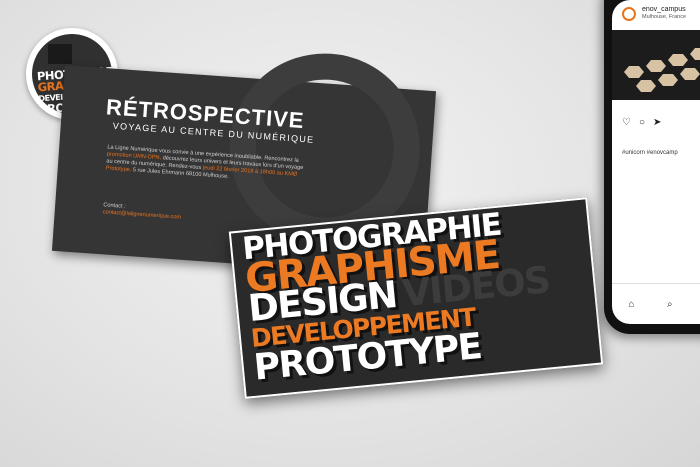 The image size is (700, 467). What do you see at coordinates (650, 153) in the screenshot?
I see `post-caption: #unicorn #enovcamp` at bounding box center [650, 153].